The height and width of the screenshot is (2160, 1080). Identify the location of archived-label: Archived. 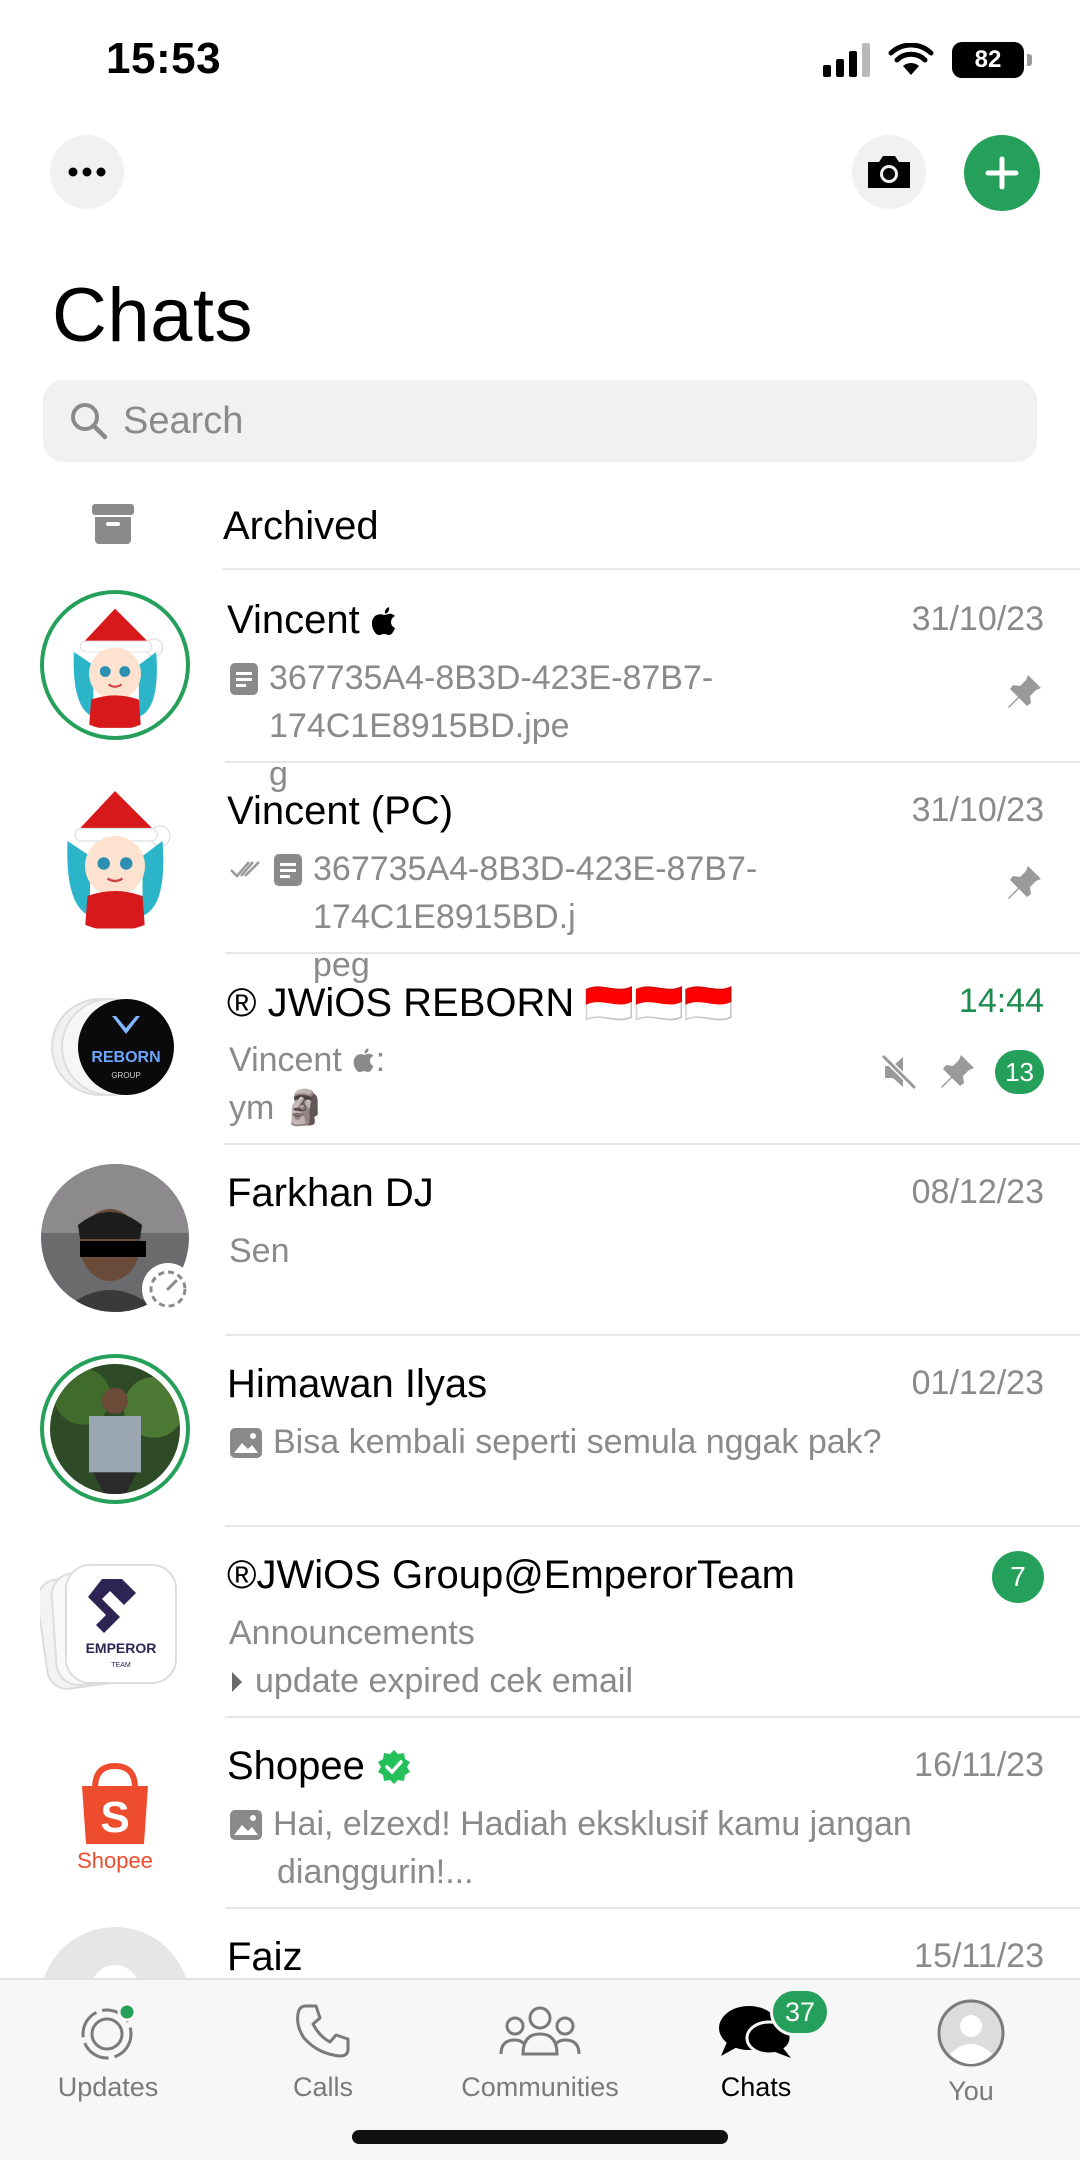
(301, 526).